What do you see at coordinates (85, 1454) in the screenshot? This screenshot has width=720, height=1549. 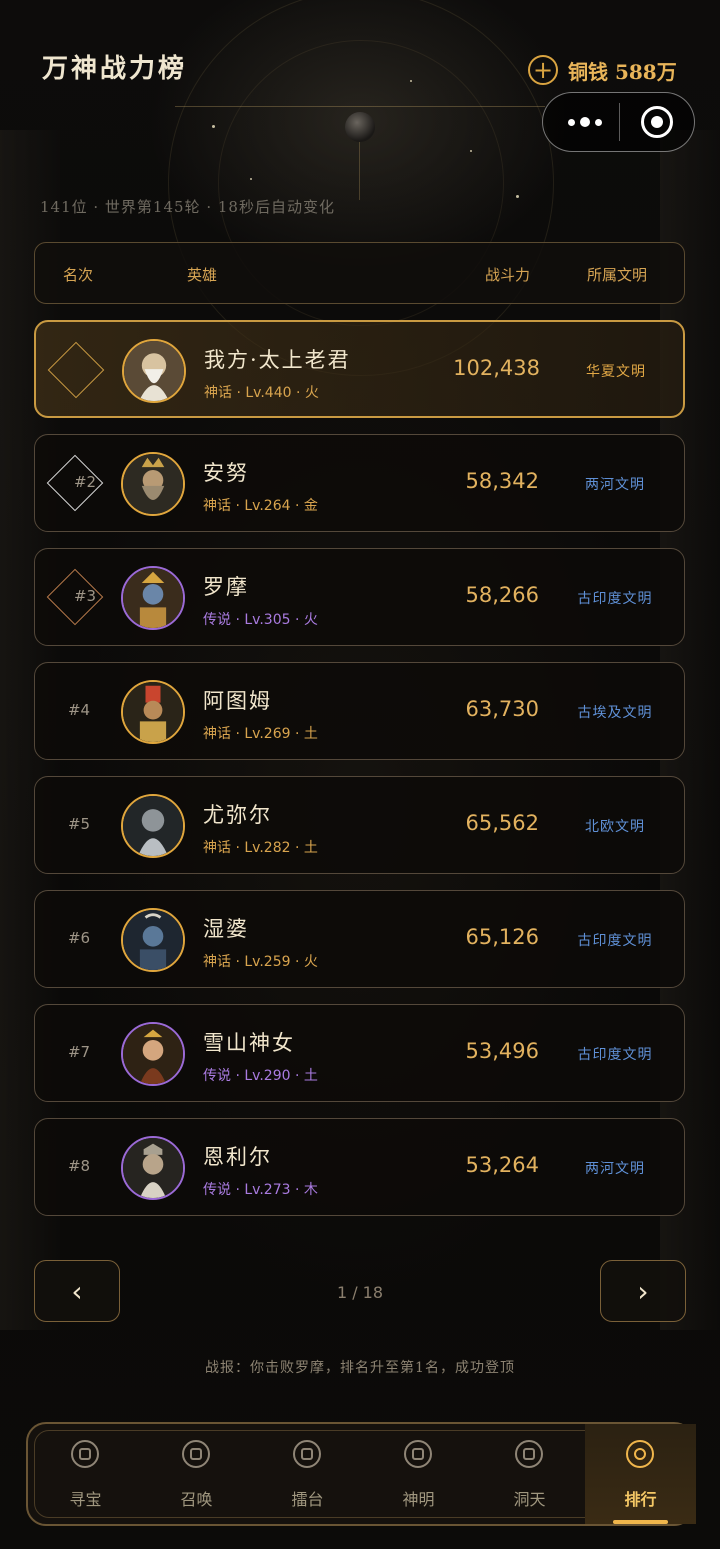 I see `treasure-icon` at bounding box center [85, 1454].